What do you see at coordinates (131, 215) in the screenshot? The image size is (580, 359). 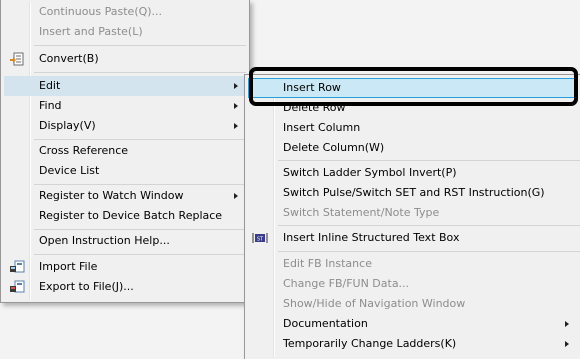 I see `menu-item-label: Register to Device Batch Replace` at bounding box center [131, 215].